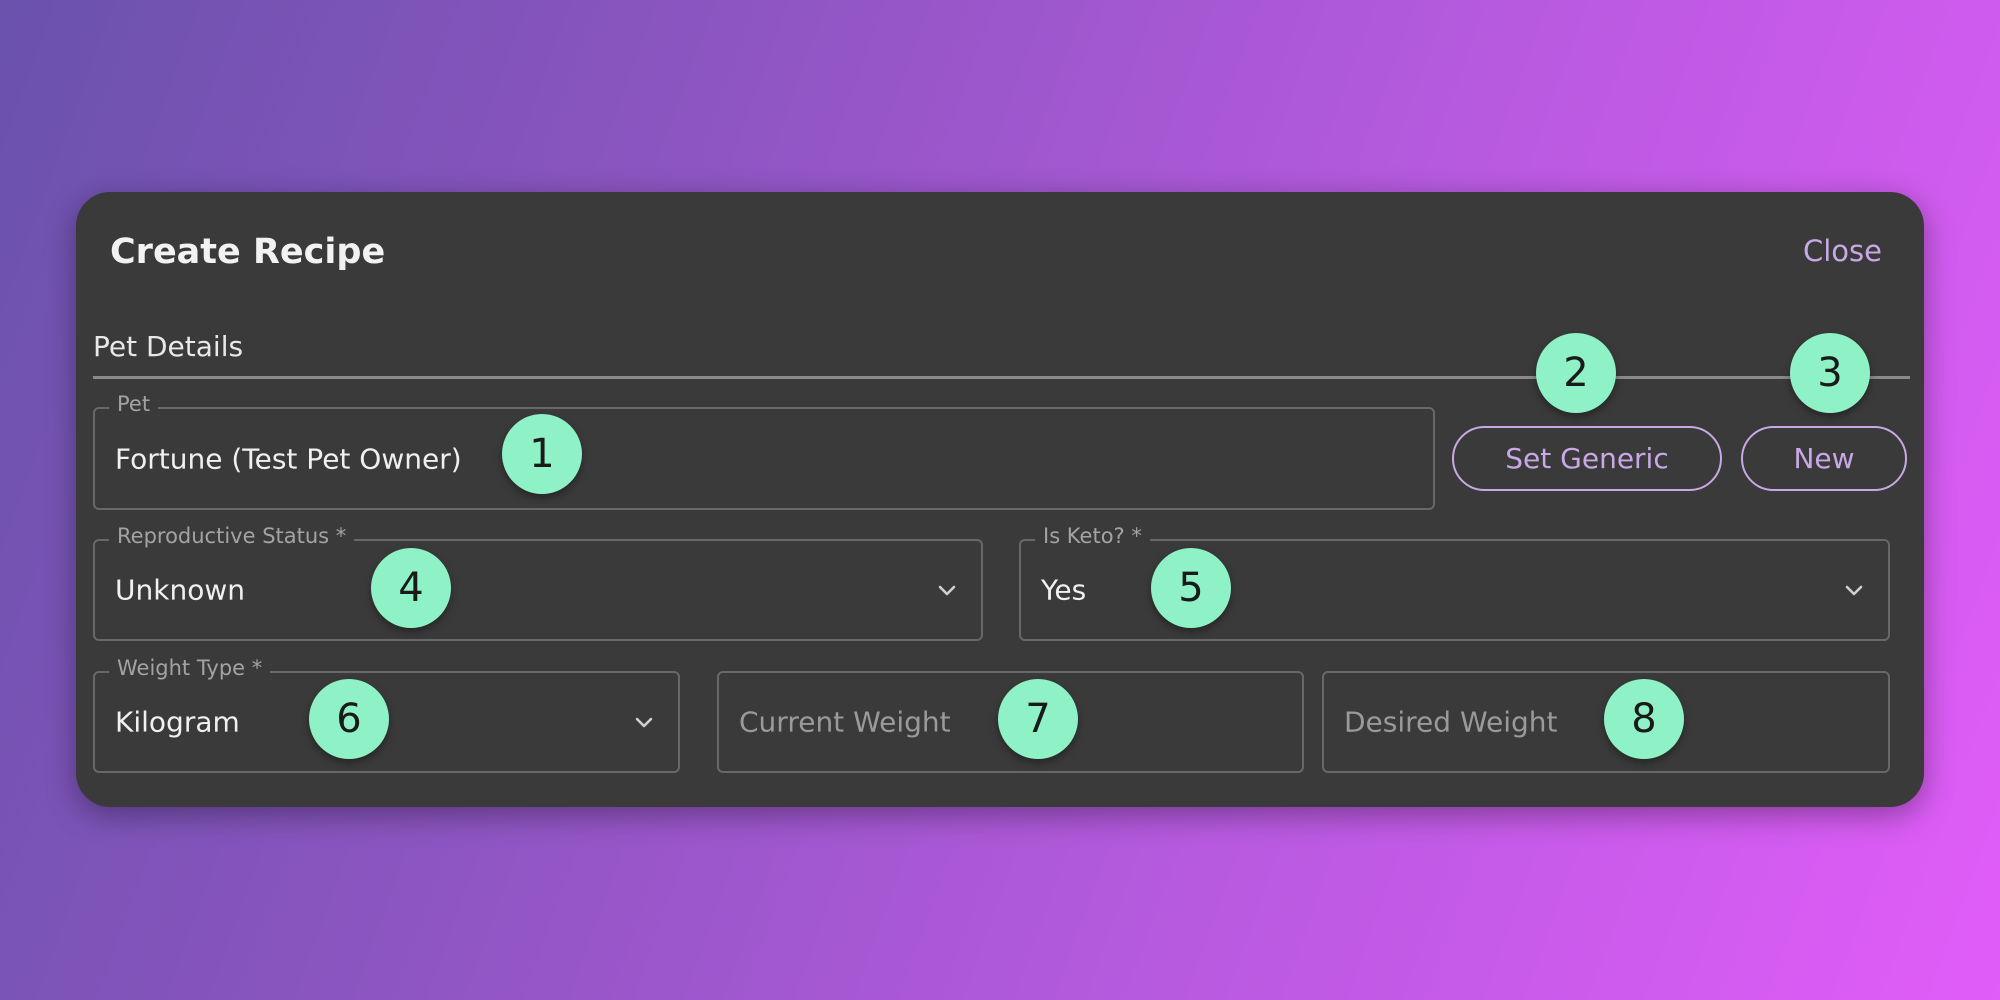 Image resolution: width=2000 pixels, height=1000 pixels. I want to click on pet-field: Pet Fortune (Test Pet Owner), so click(764, 451).